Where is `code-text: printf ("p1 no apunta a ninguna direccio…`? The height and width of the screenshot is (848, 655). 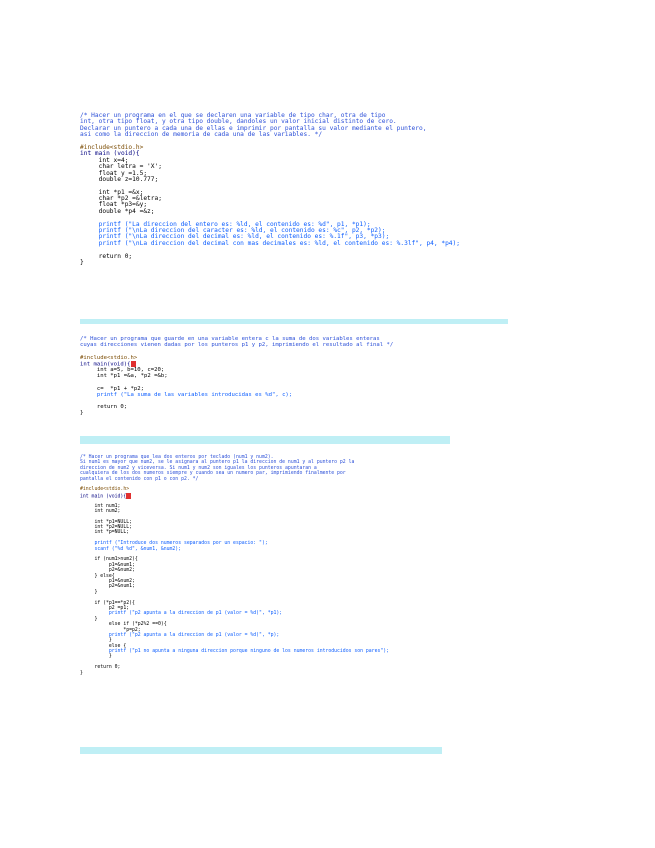
code-text: printf ("p1 no apunta a ninguna direccio… is located at coordinates (235, 652).